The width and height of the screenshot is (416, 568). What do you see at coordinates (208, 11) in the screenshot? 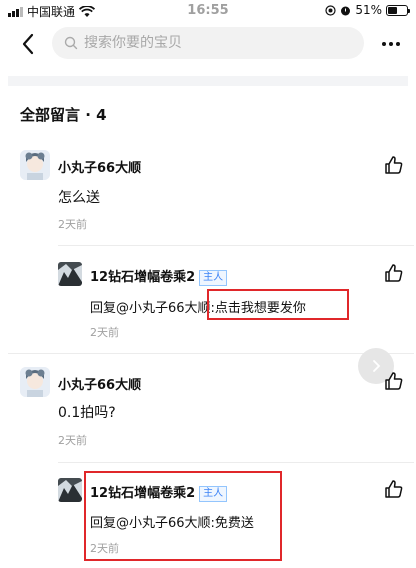
I see `status-bar: 中国联通 16:55 51%` at bounding box center [208, 11].